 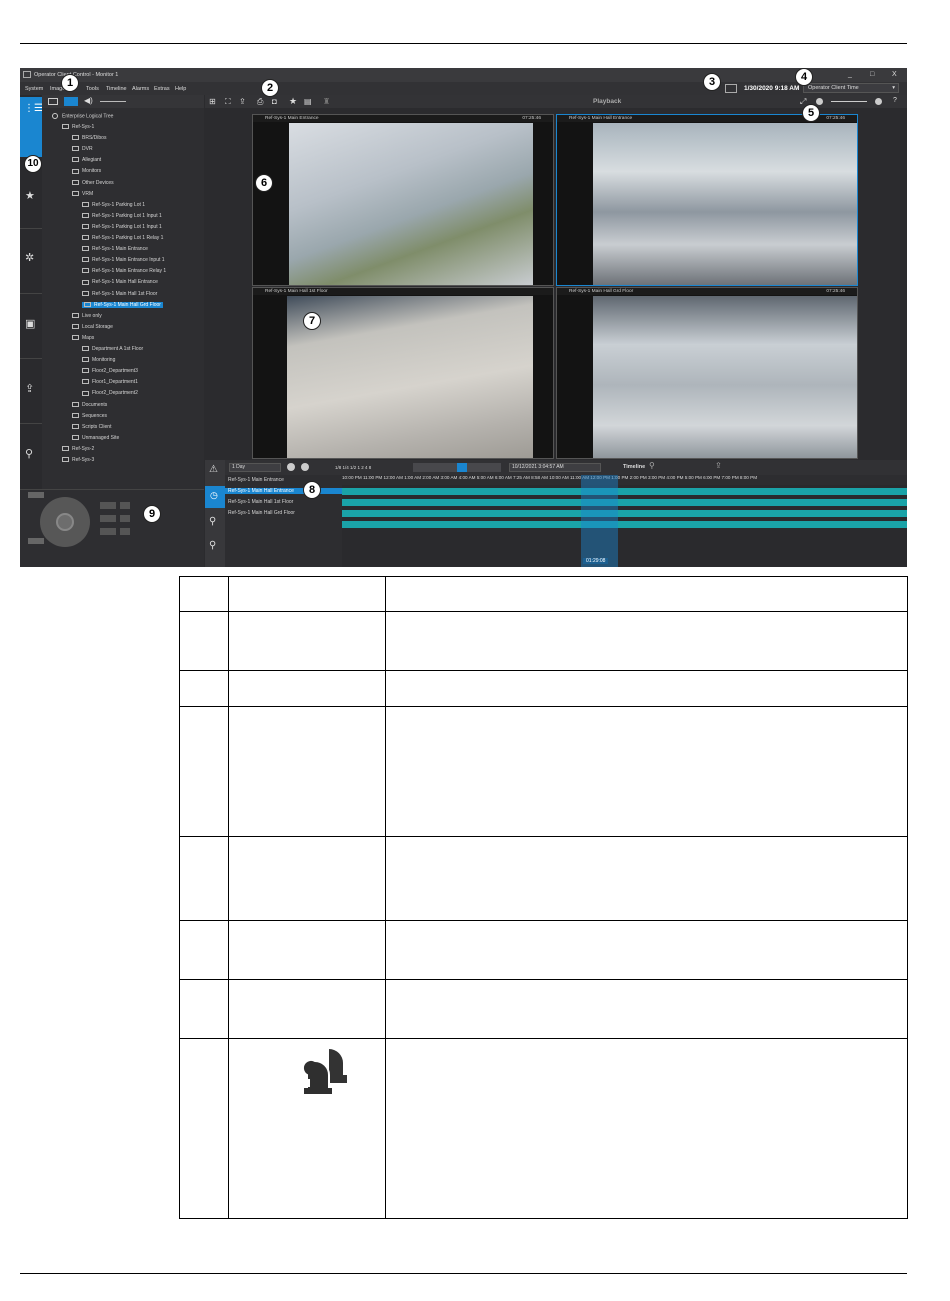 I want to click on tree-item: Maps, so click(x=83, y=338).